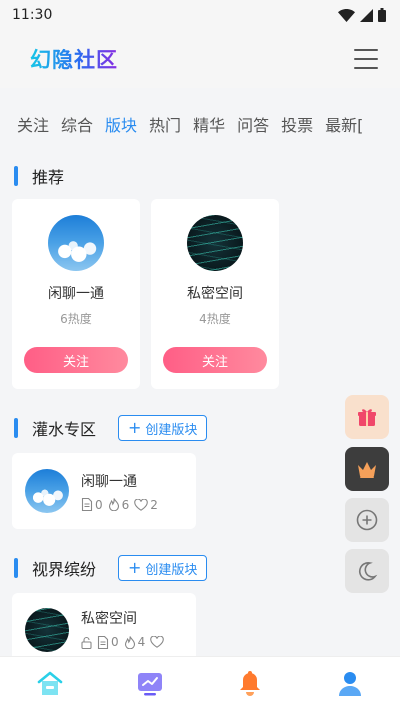  I want to click on lock-stat, so click(86, 642).